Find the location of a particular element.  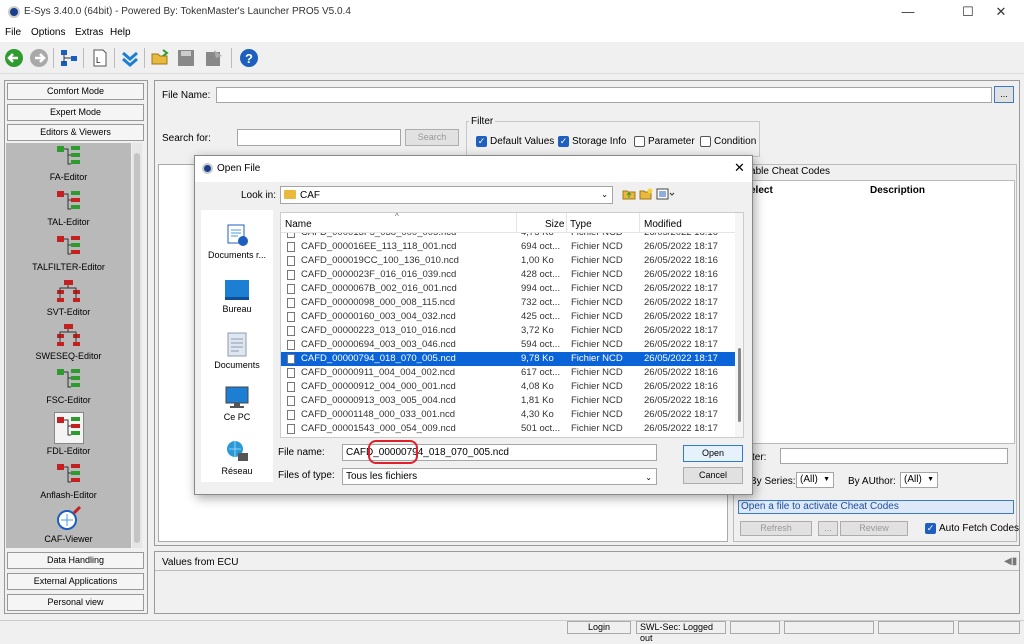

filter-default-values: ✓ Default Values is located at coordinates (515, 141).